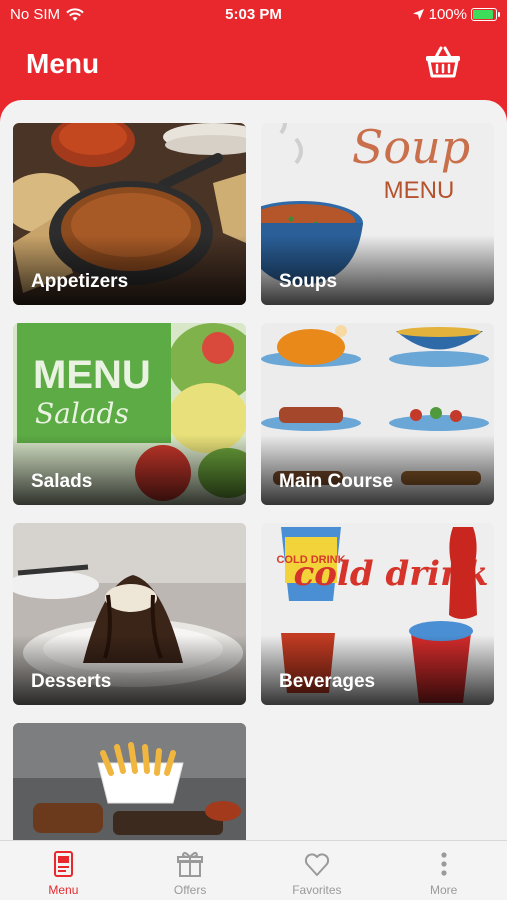  I want to click on category-label: Main Course, so click(336, 481).